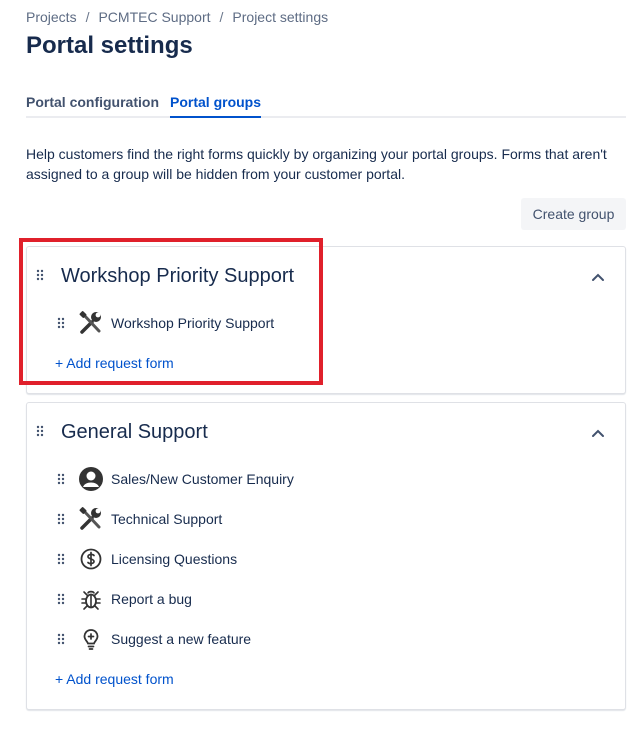 Image resolution: width=637 pixels, height=739 pixels. Describe the element at coordinates (91, 479) in the screenshot. I see `user-avatar-icon` at that location.